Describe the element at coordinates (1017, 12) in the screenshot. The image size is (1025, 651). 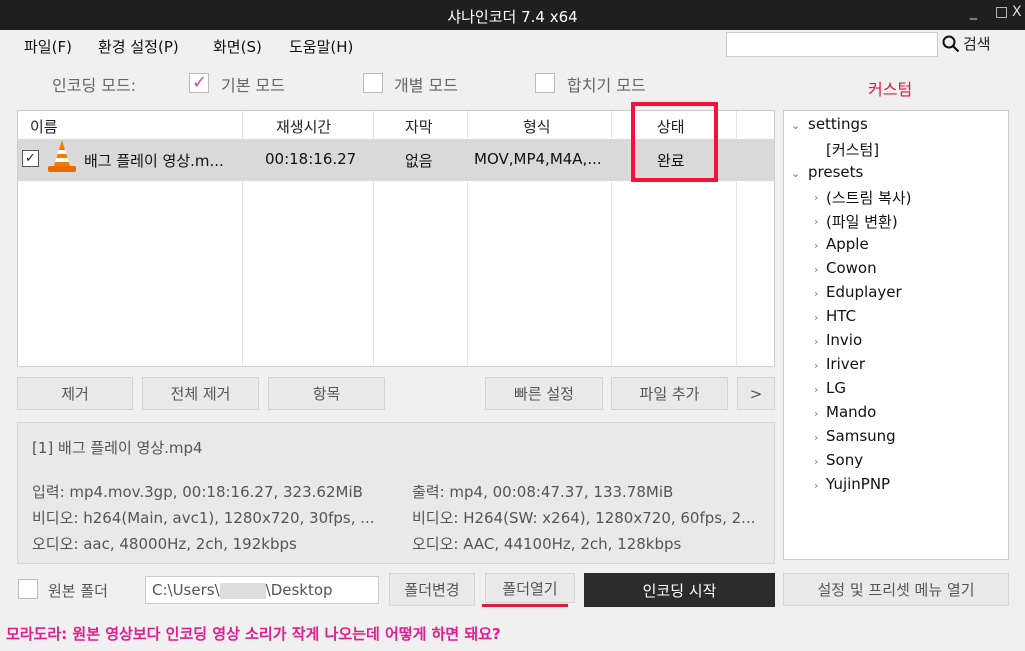
I see `close-button: X` at that location.